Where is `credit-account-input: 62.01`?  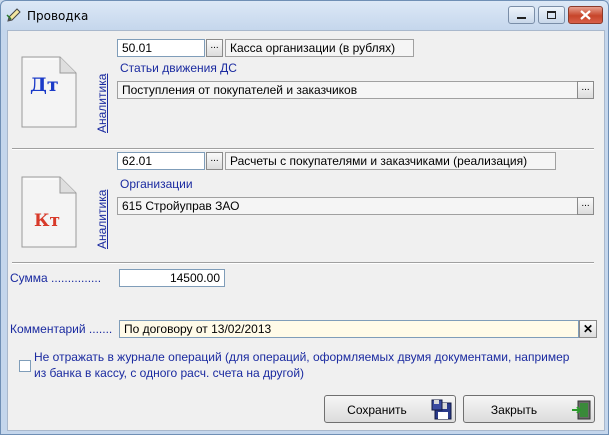
credit-account-input: 62.01 is located at coordinates (161, 161).